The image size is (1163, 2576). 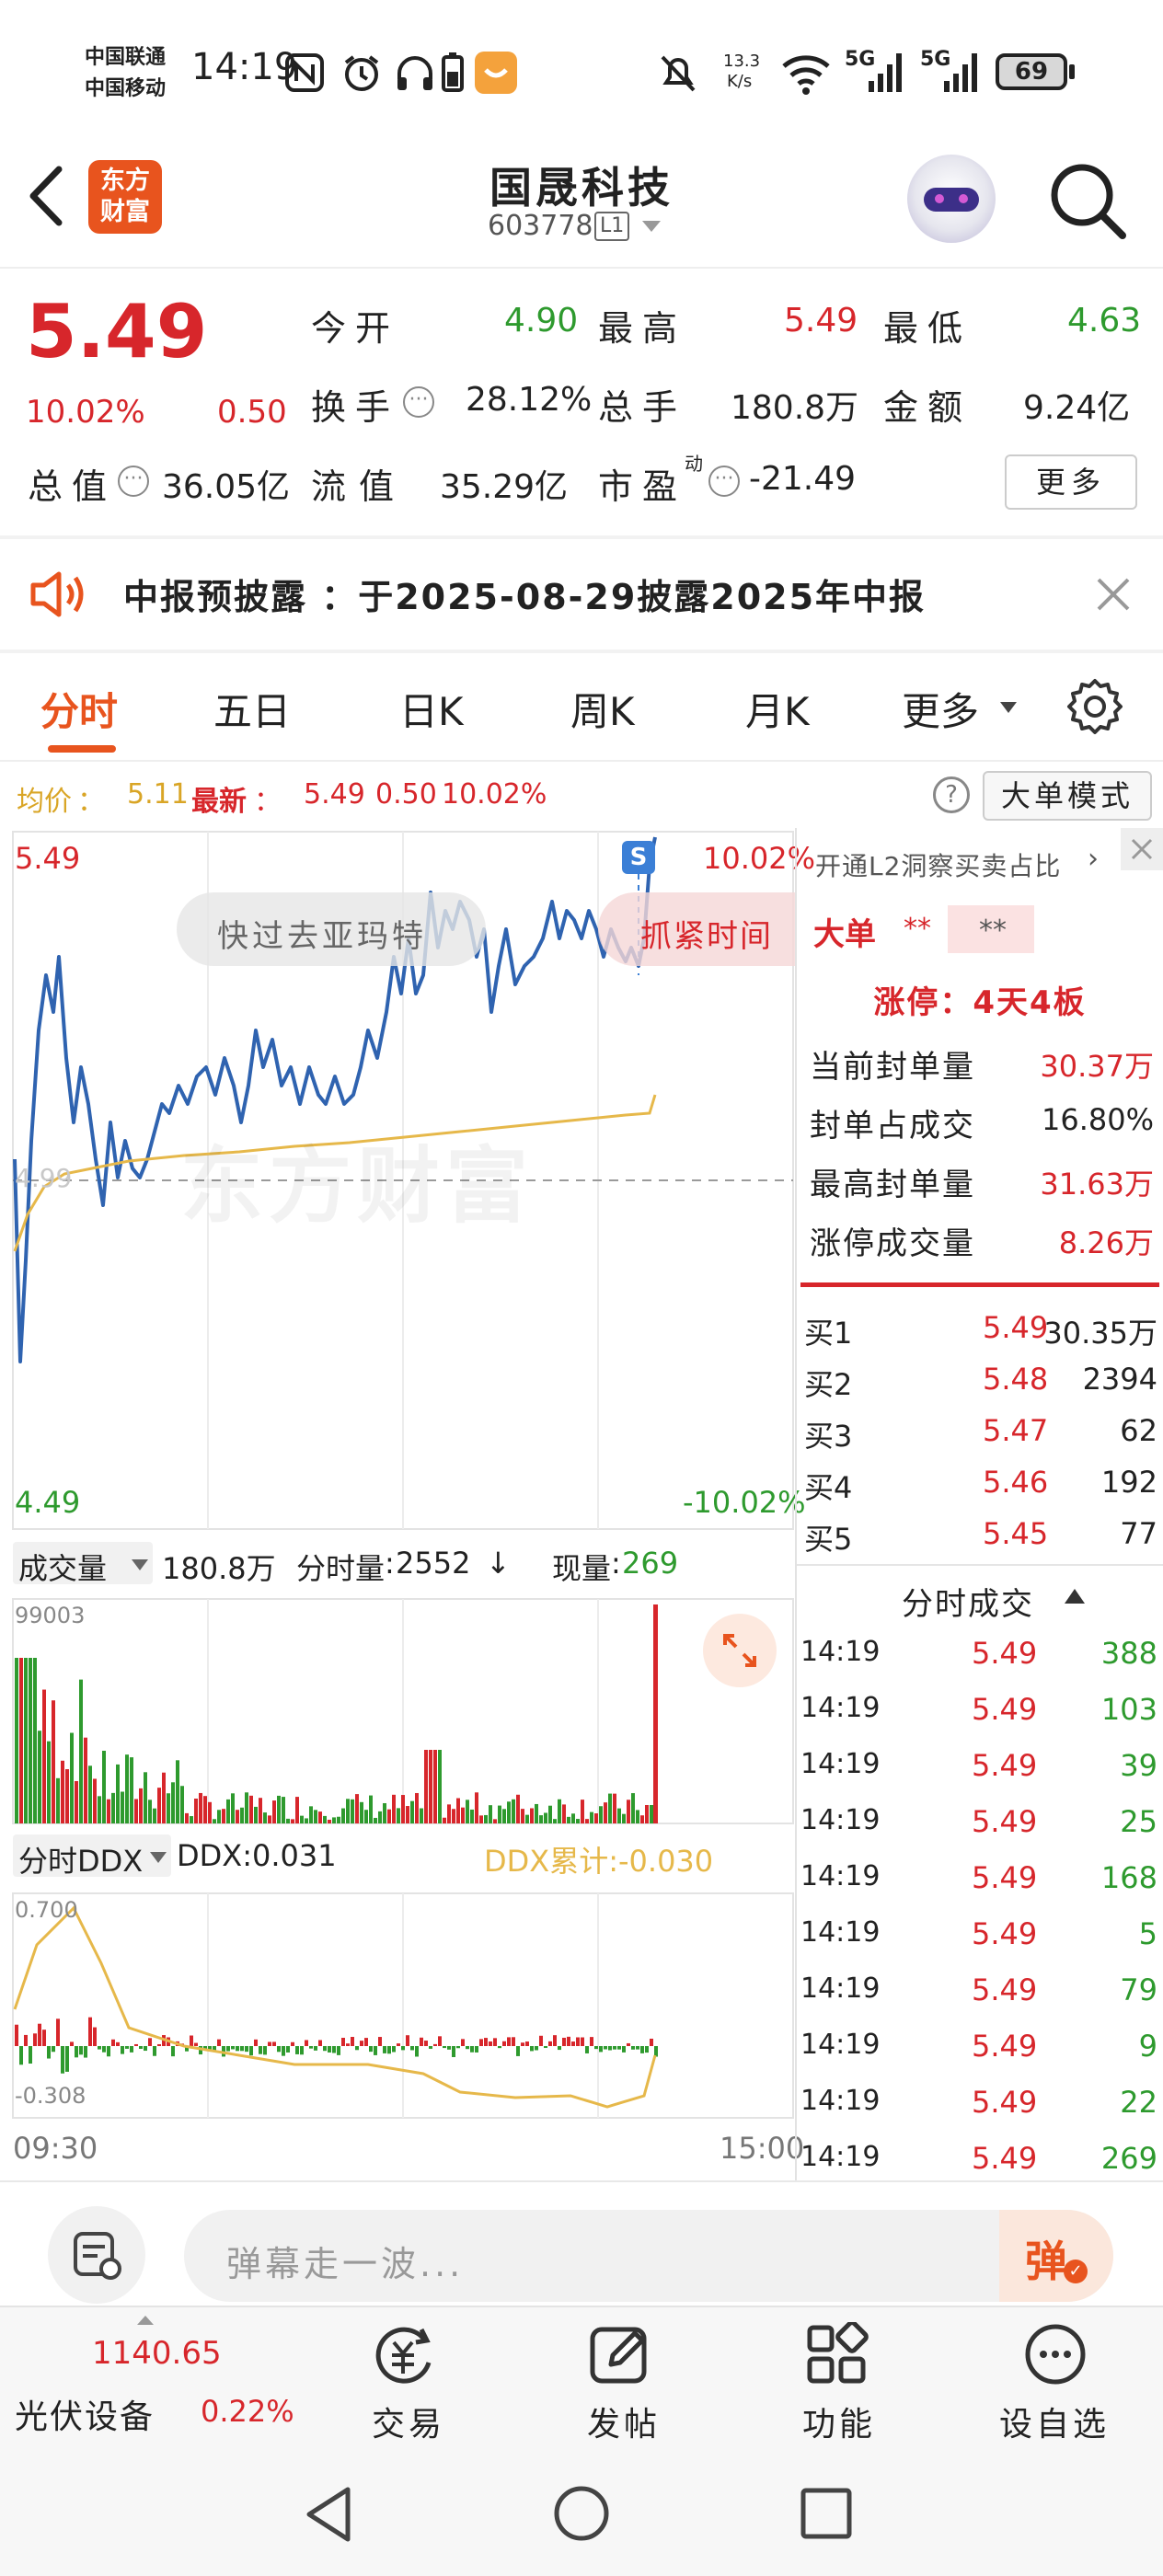 I want to click on settings-gear-icon, so click(x=1095, y=706).